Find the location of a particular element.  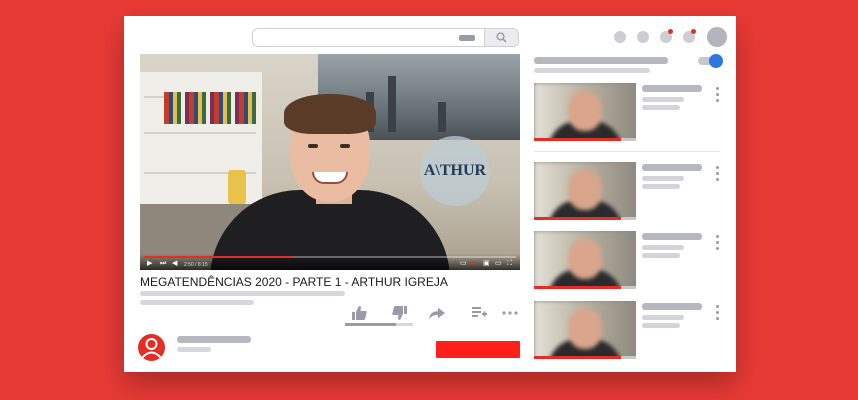

user-icon is located at coordinates (151, 348).